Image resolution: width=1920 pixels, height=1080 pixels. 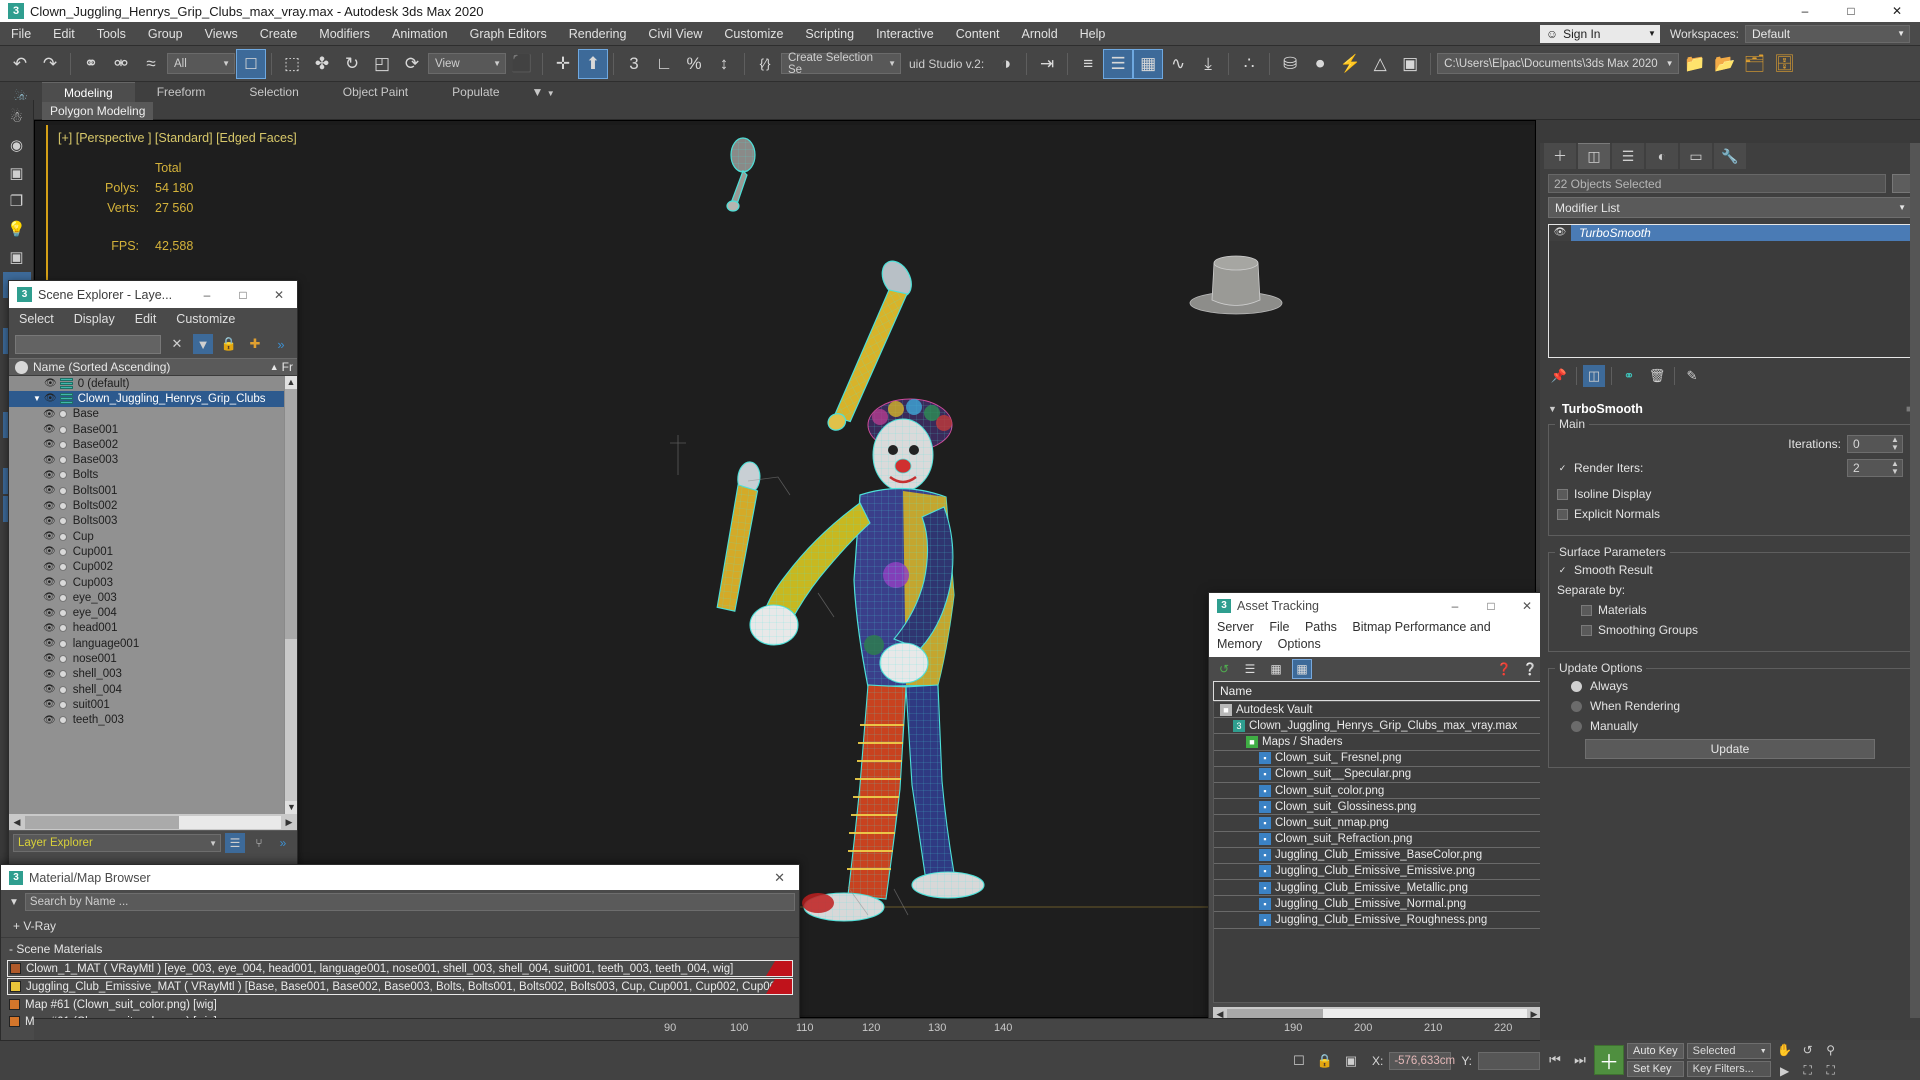 What do you see at coordinates (1725, 64) in the screenshot?
I see `open-project-folder-button: 📂` at bounding box center [1725, 64].